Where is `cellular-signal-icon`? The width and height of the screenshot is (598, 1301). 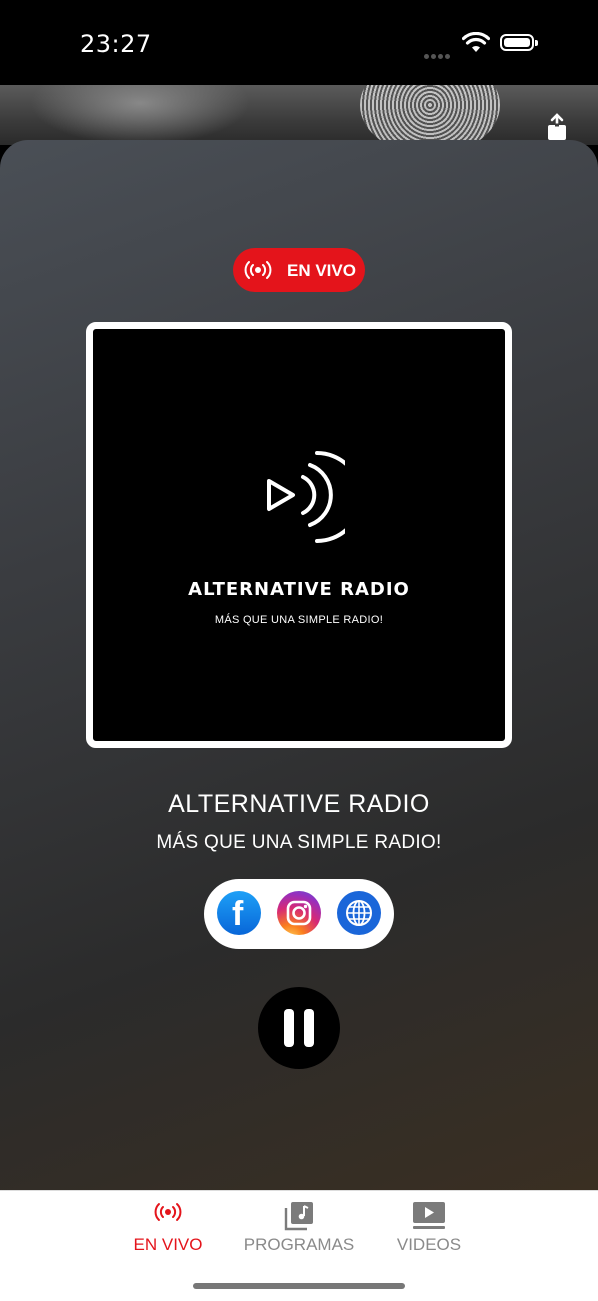
cellular-signal-icon is located at coordinates (438, 55).